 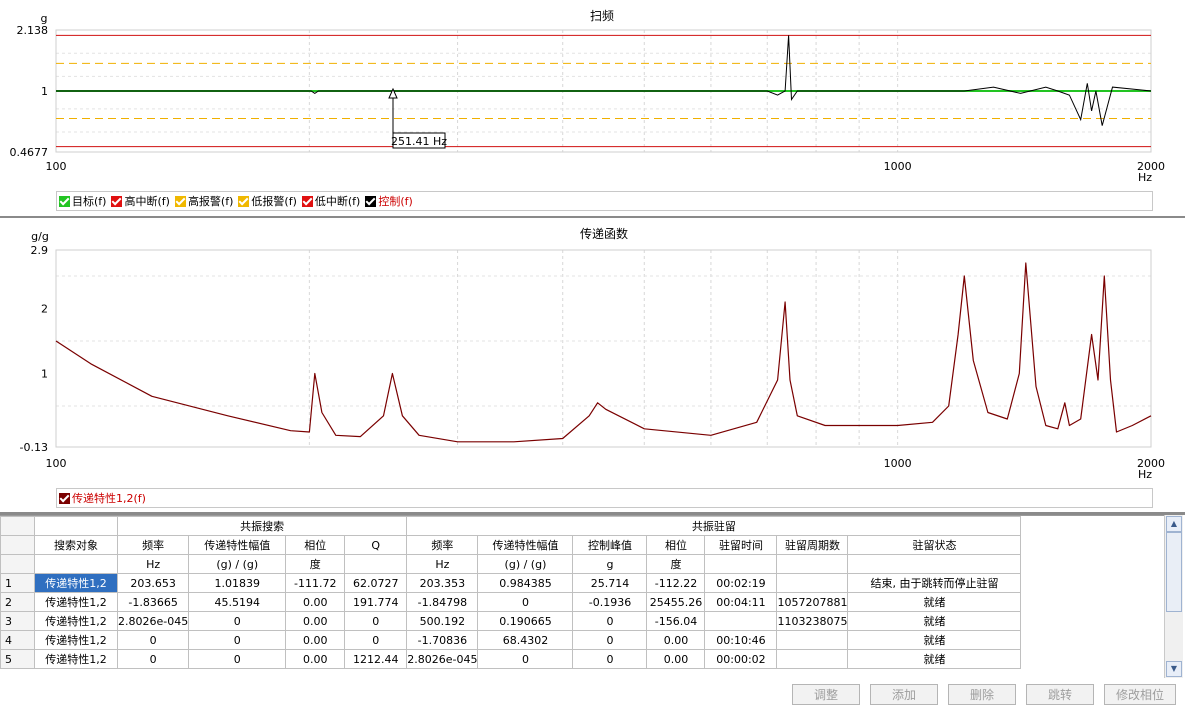 What do you see at coordinates (610, 545) in the screenshot?
I see `column-header: 控制峰值` at bounding box center [610, 545].